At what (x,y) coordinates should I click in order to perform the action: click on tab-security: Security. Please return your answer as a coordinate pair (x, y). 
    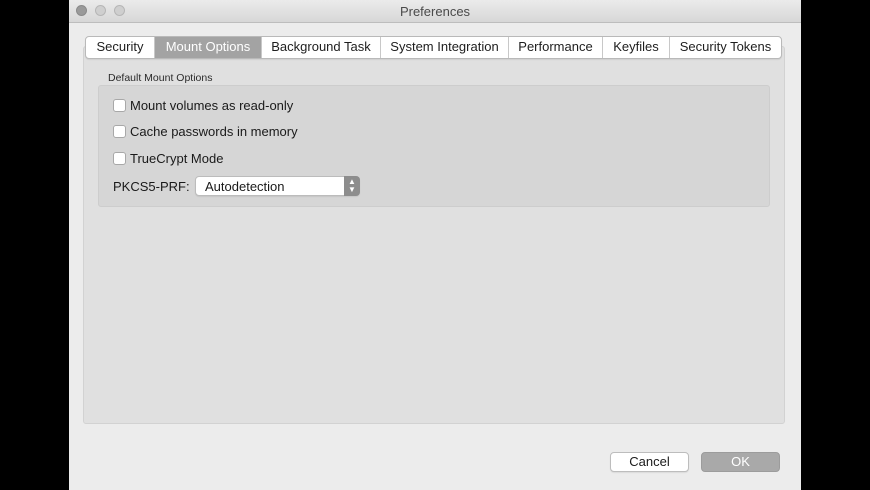
    Looking at the image, I should click on (120, 47).